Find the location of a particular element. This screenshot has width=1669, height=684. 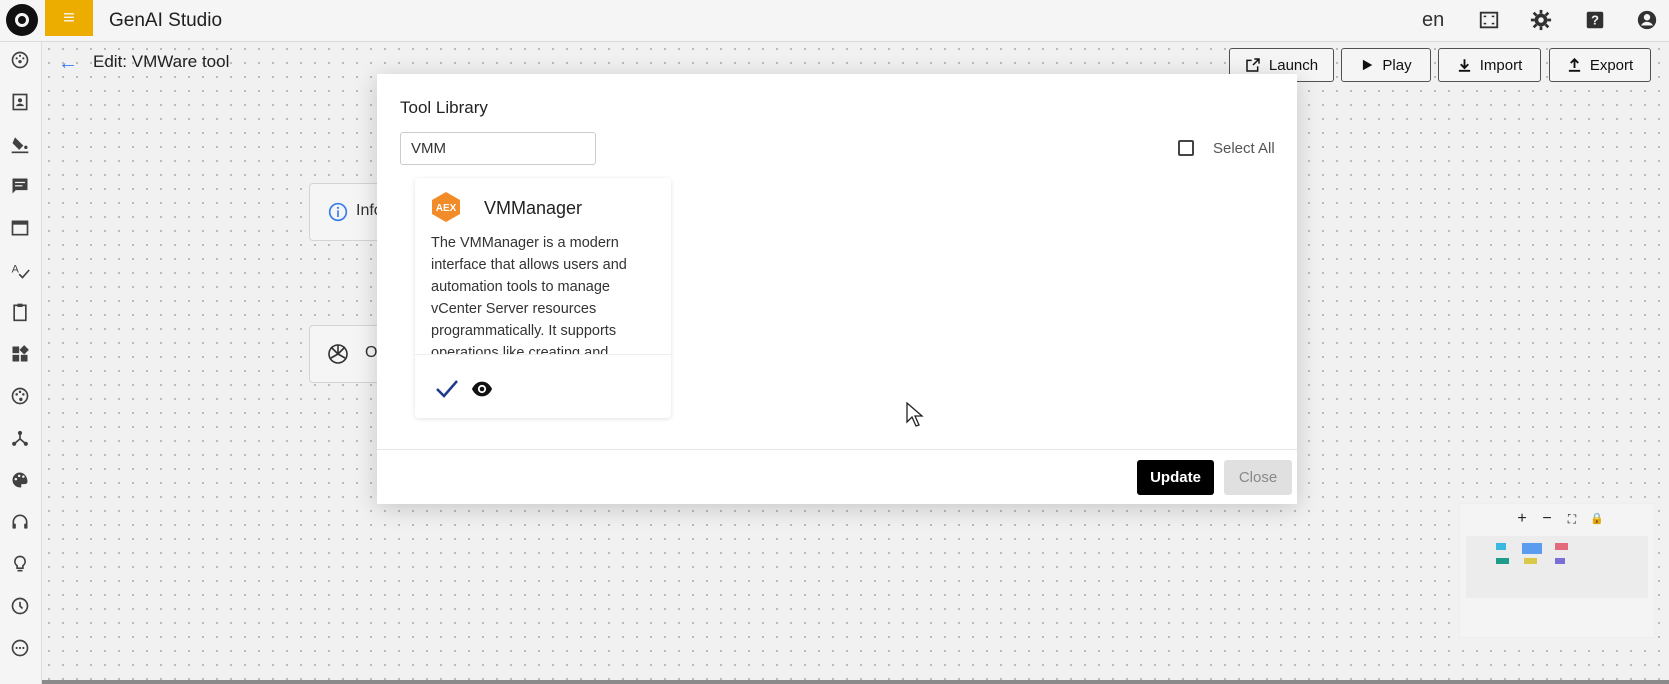

zoom-in-icon: + is located at coordinates (1522, 519).